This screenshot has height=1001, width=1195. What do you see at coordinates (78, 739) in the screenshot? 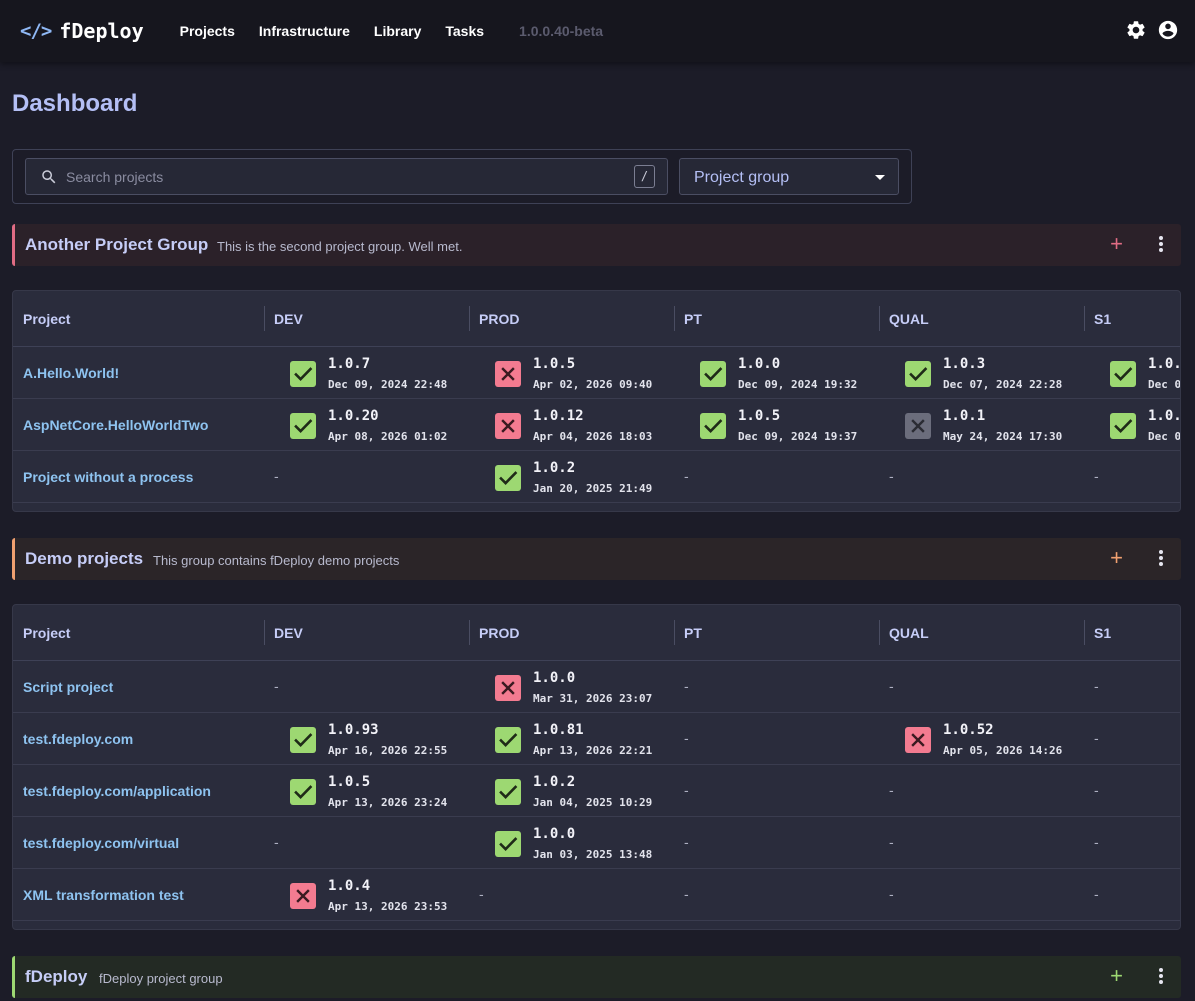
I see `project-link: test.fdeploy.com` at bounding box center [78, 739].